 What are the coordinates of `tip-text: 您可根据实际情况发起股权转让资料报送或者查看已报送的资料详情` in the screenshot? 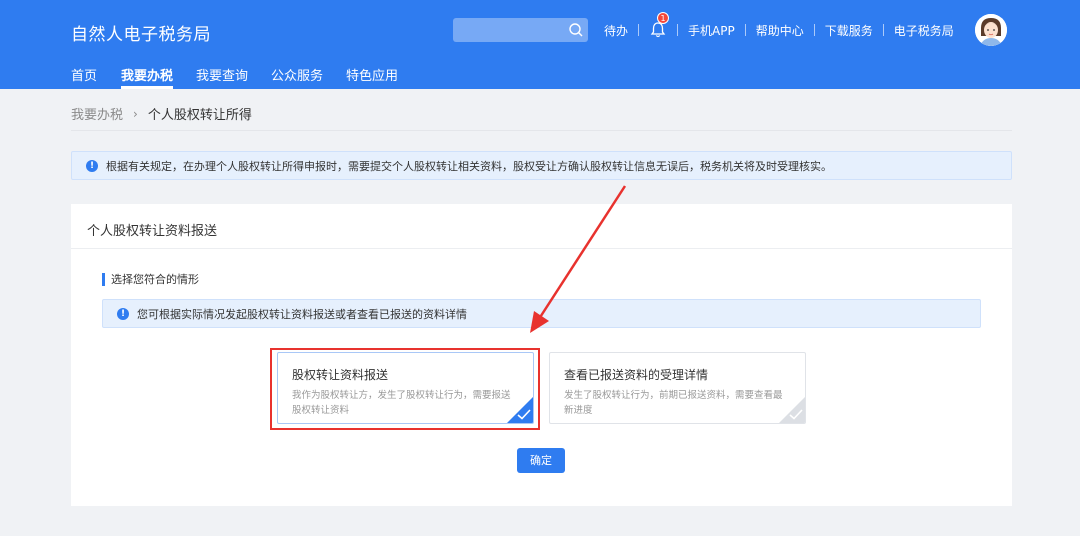 It's located at (302, 314).